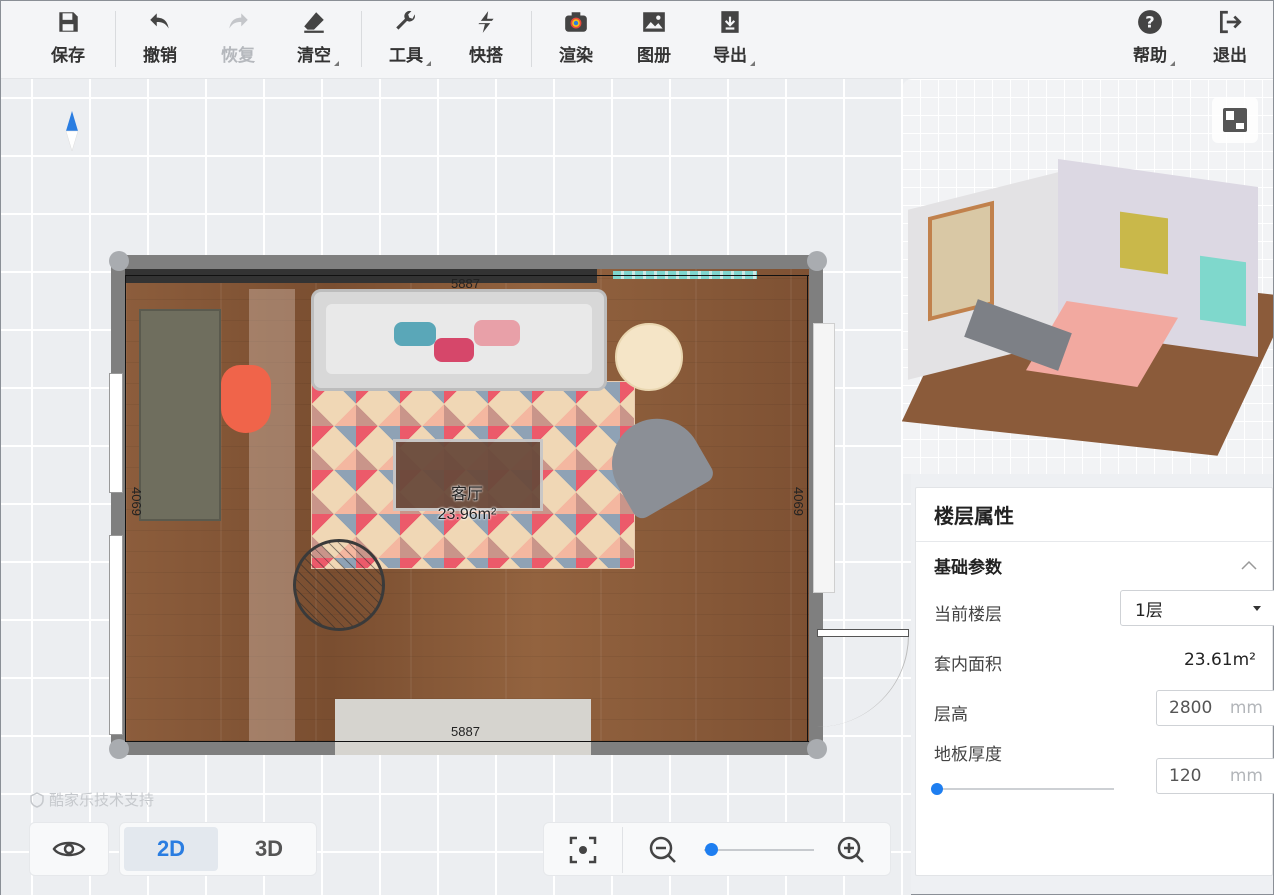  I want to click on chevron-down-icon, so click(1257, 608).